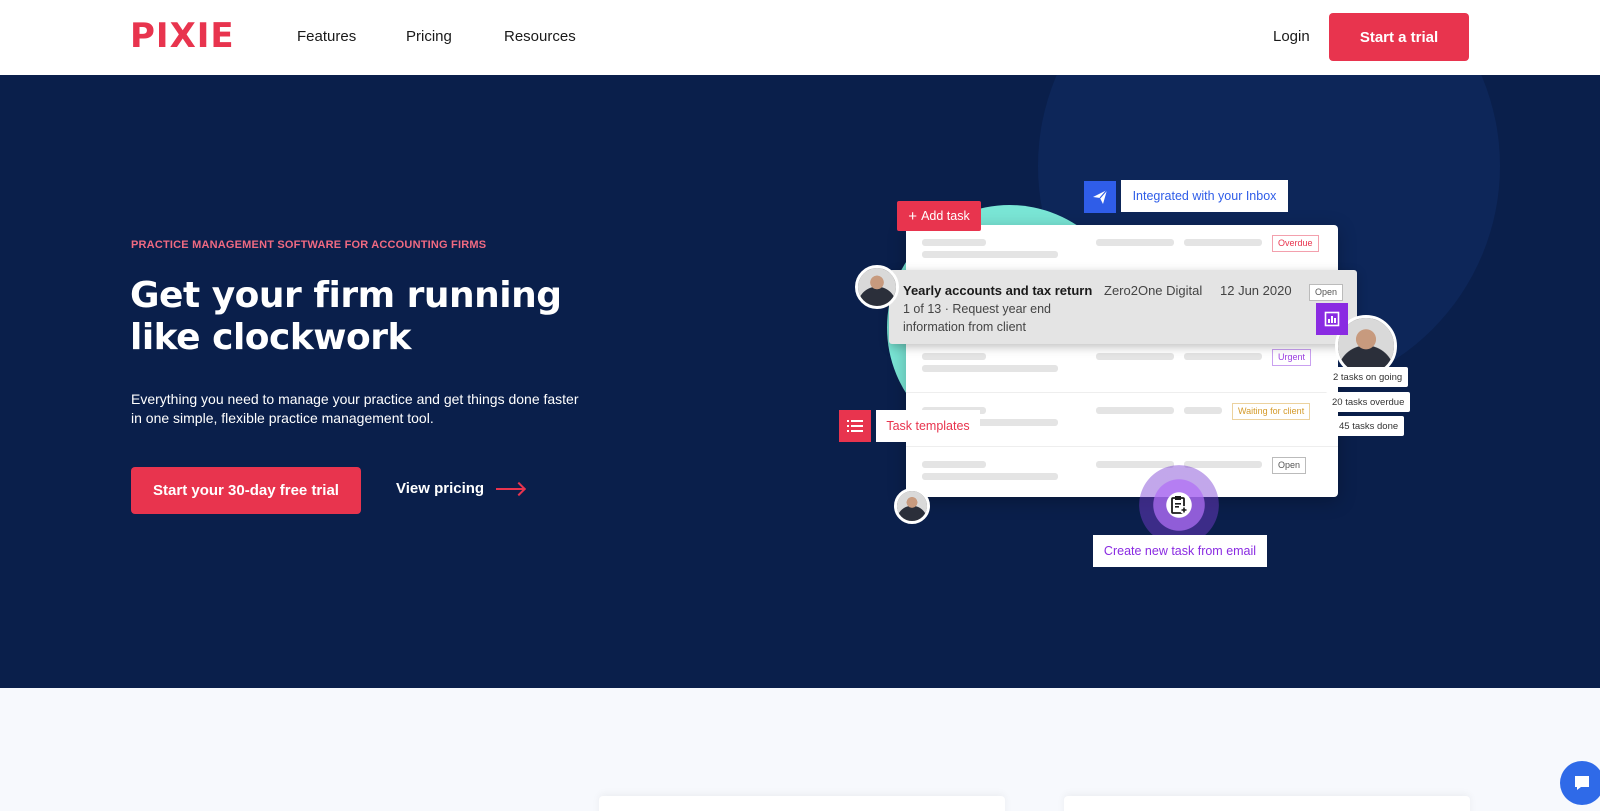  Describe the element at coordinates (246, 490) in the screenshot. I see `free-trial-button: Start your 30-day free trial` at that location.